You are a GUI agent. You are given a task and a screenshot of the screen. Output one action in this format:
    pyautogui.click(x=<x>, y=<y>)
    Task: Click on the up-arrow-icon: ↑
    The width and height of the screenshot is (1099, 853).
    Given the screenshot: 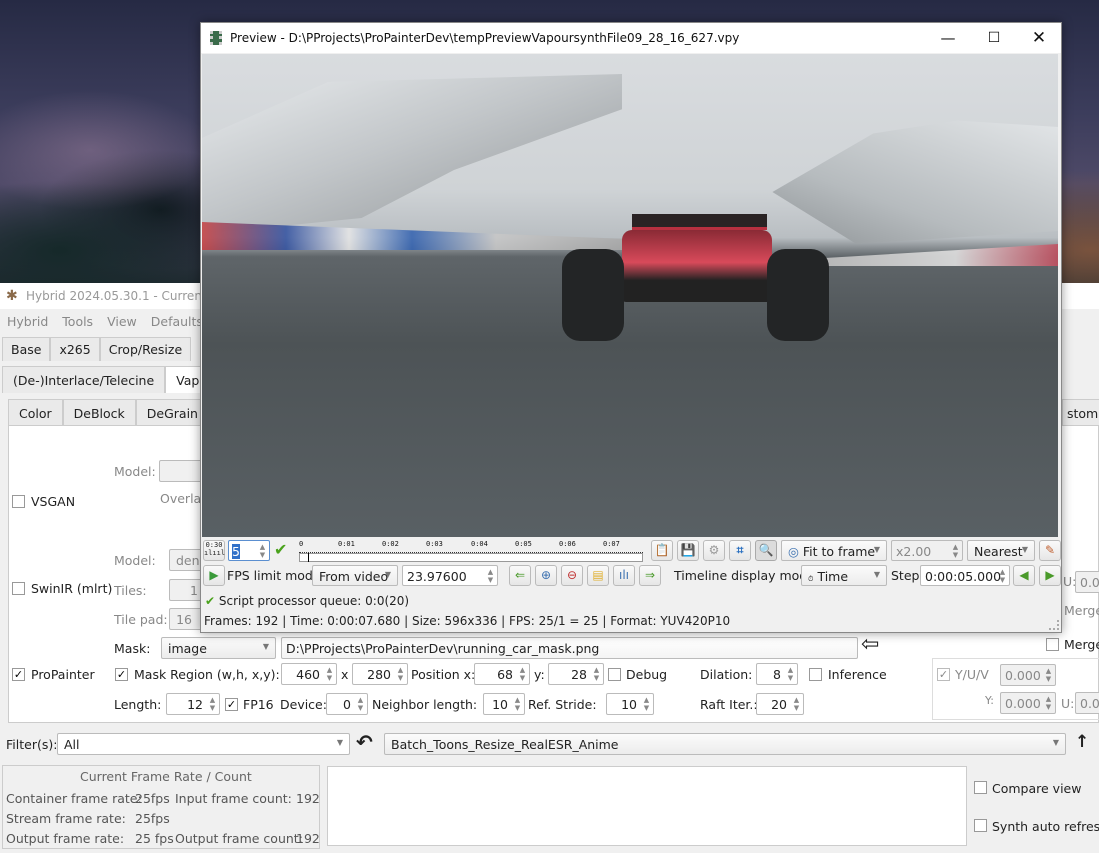 What is the action you would take?
    pyautogui.click(x=1082, y=742)
    